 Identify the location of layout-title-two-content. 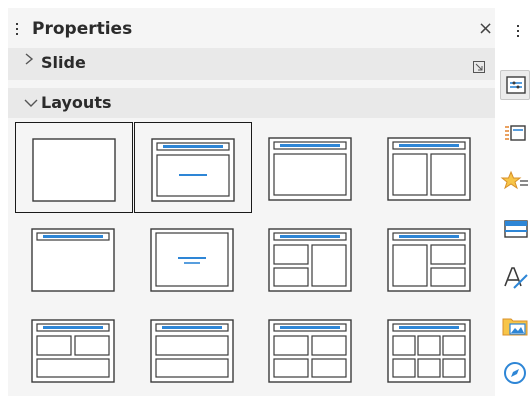
(430, 167).